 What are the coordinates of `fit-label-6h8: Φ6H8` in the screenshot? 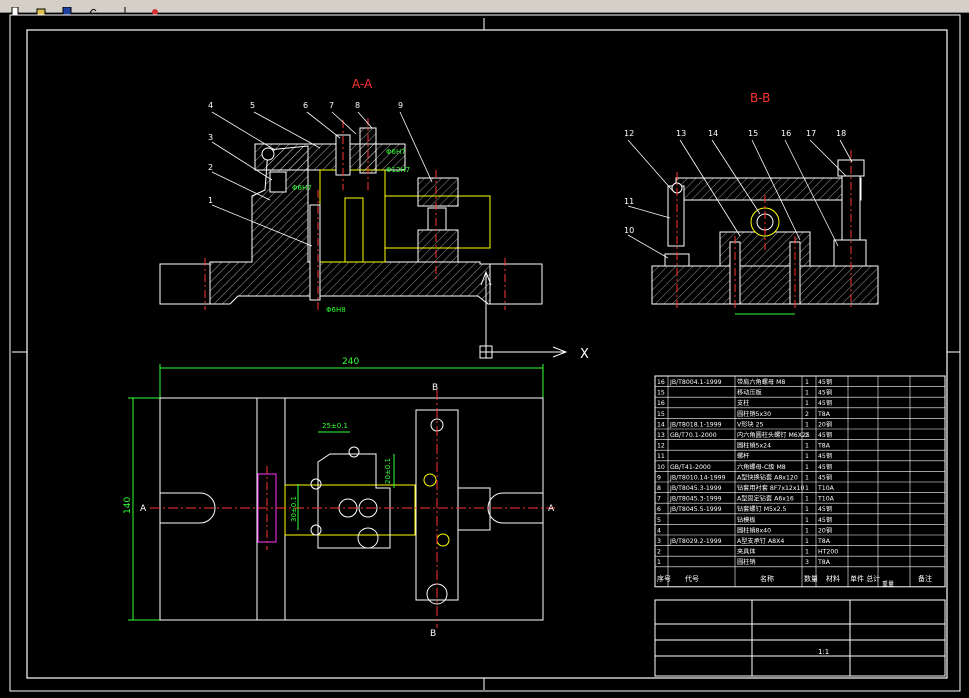 It's located at (336, 310).